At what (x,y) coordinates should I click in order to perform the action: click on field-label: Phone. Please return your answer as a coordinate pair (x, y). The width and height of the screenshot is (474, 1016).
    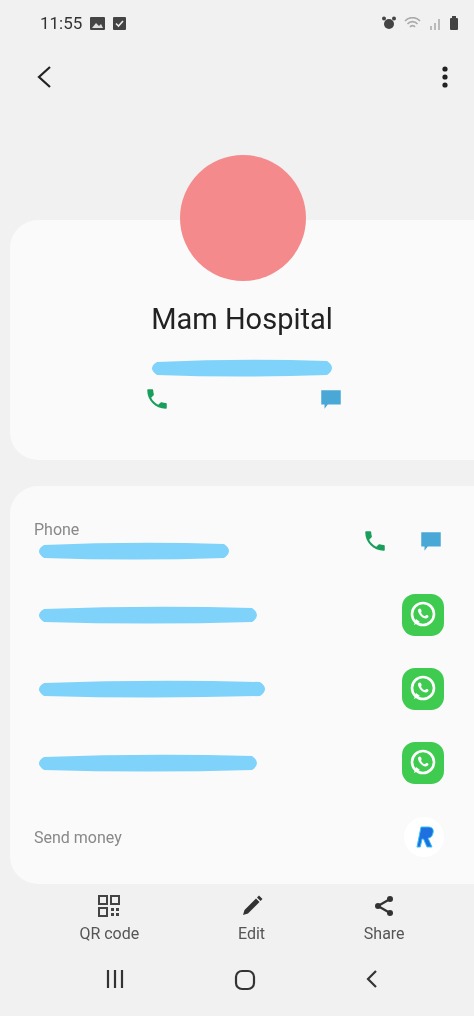
    Looking at the image, I should click on (57, 529).